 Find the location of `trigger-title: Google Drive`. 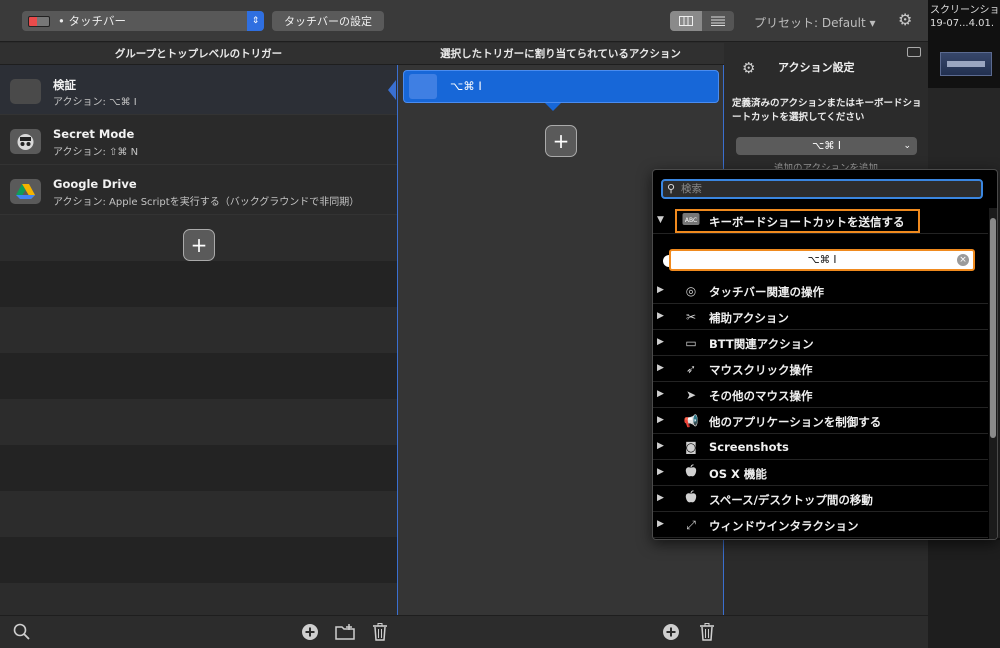

trigger-title: Google Drive is located at coordinates (95, 184).